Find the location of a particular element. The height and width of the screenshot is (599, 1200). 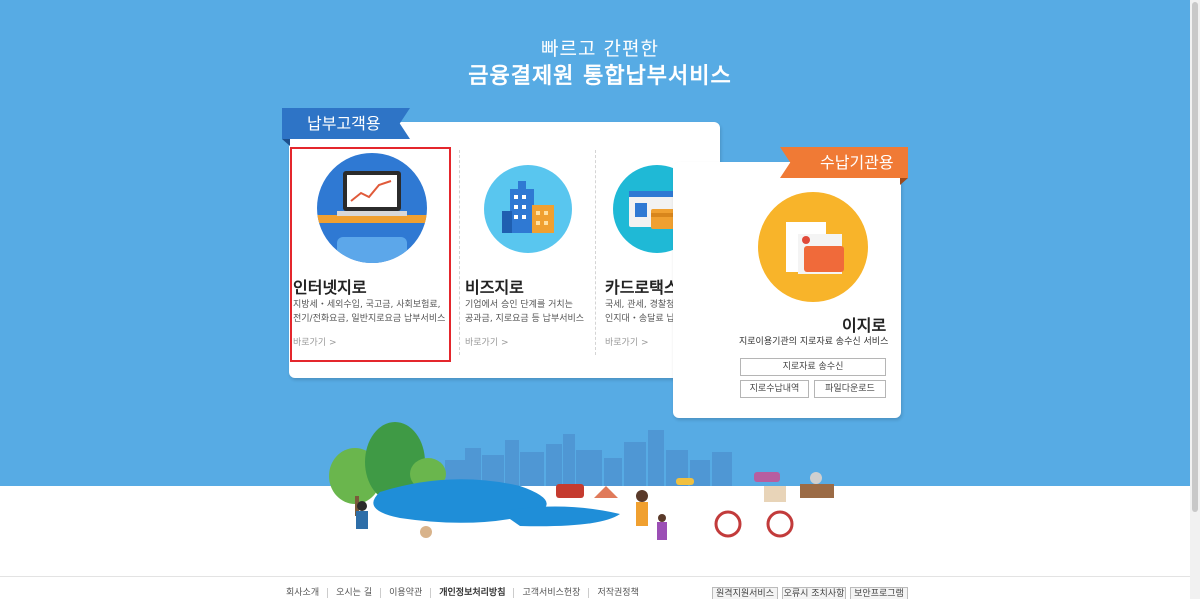

footer-link-directions: 오시는 길 is located at coordinates (353, 593).